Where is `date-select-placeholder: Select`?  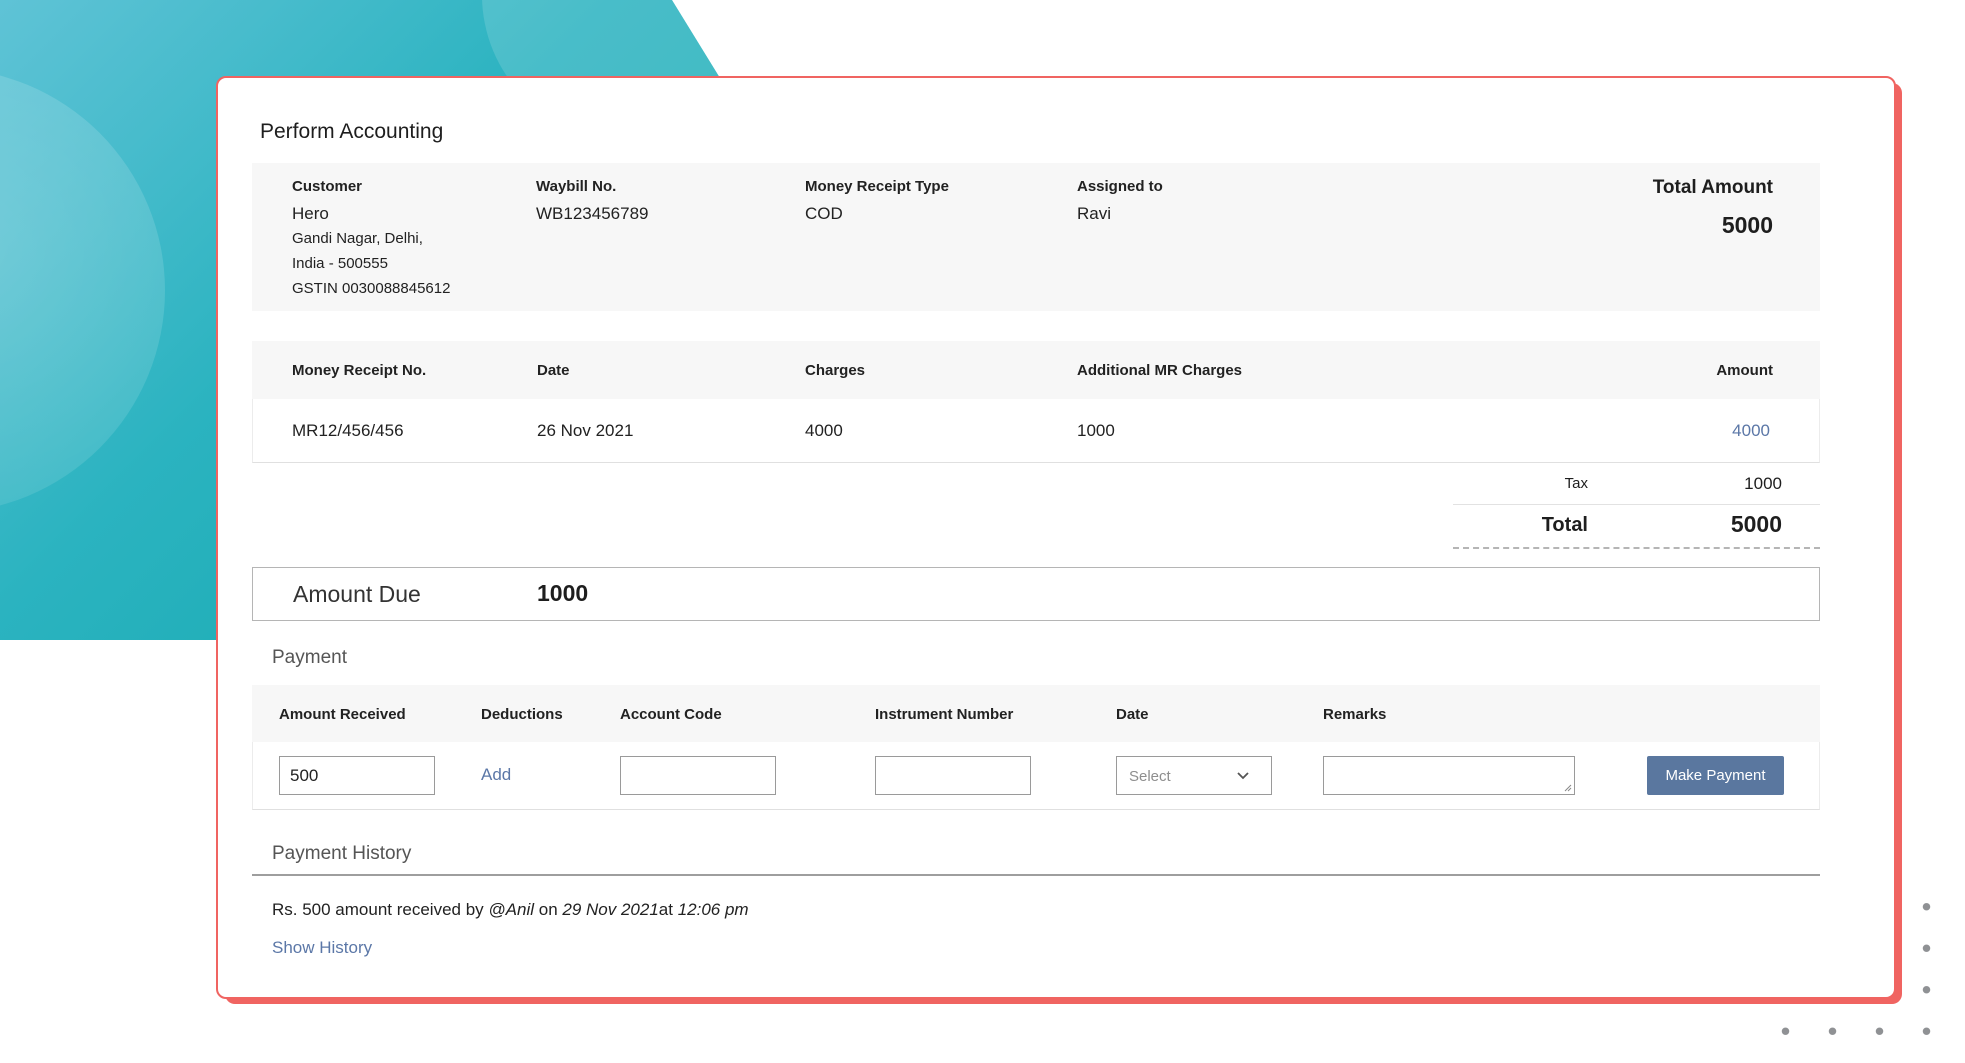 date-select-placeholder: Select is located at coordinates (1150, 776).